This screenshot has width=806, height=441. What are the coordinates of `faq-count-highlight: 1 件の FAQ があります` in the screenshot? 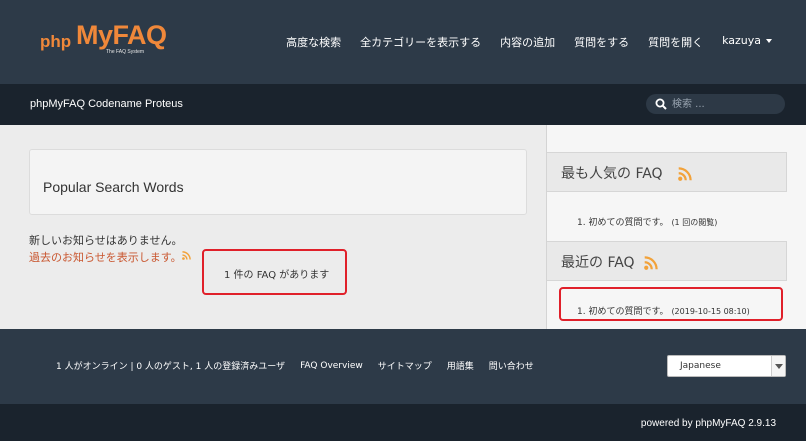 It's located at (274, 272).